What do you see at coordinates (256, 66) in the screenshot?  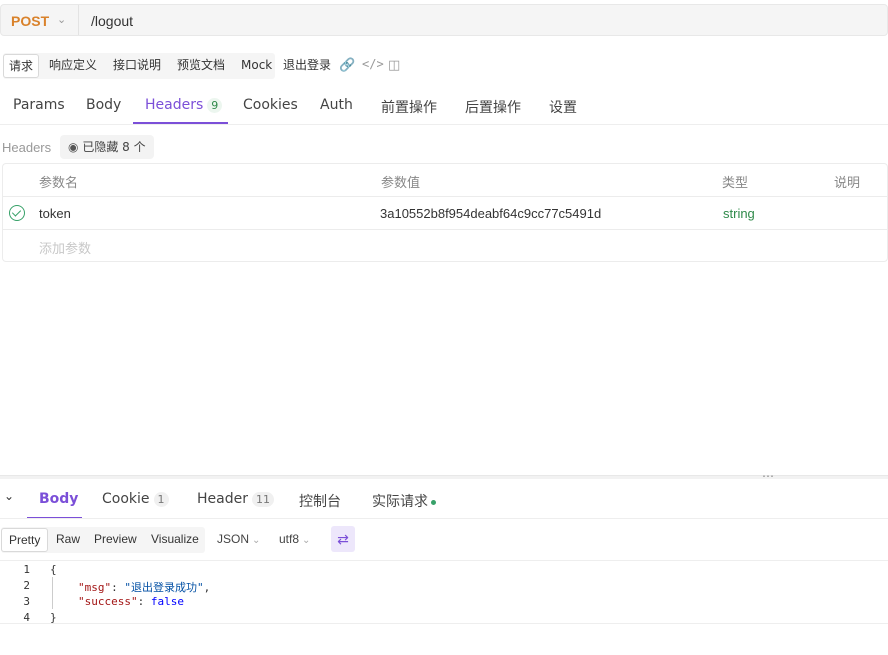 I see `sub-tab-mock: Mock` at bounding box center [256, 66].